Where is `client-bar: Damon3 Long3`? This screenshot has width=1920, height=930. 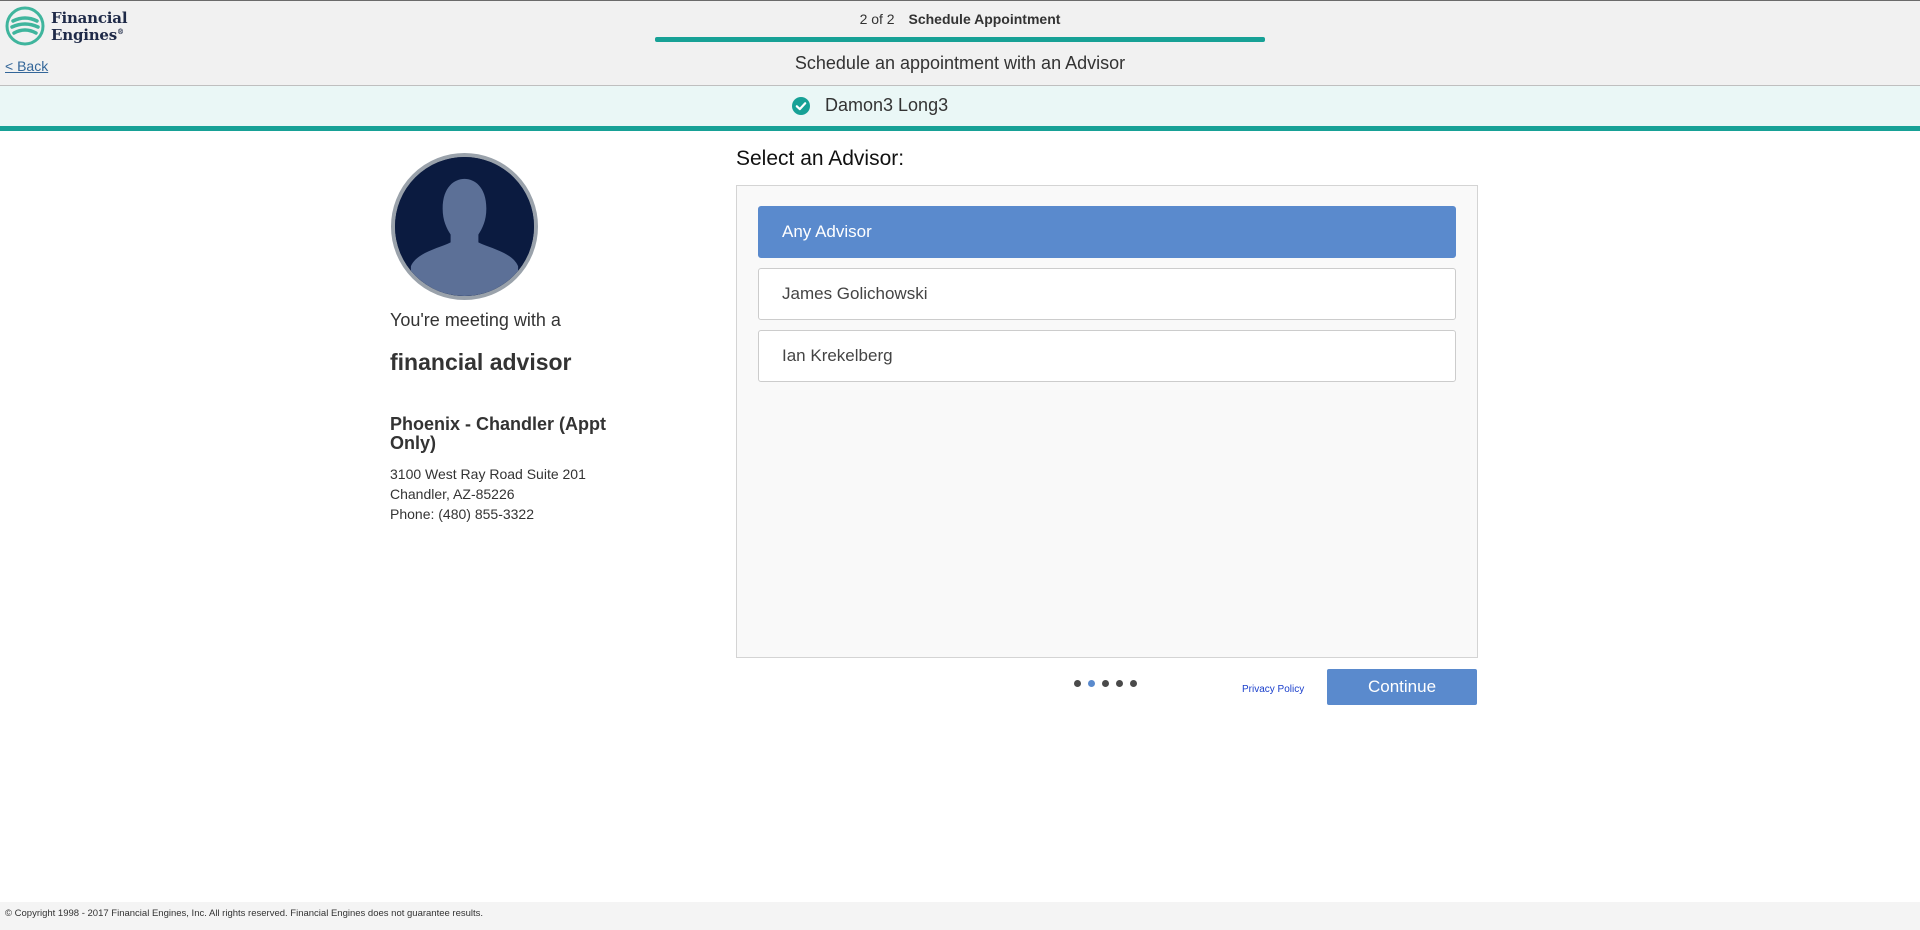 client-bar: Damon3 Long3 is located at coordinates (960, 108).